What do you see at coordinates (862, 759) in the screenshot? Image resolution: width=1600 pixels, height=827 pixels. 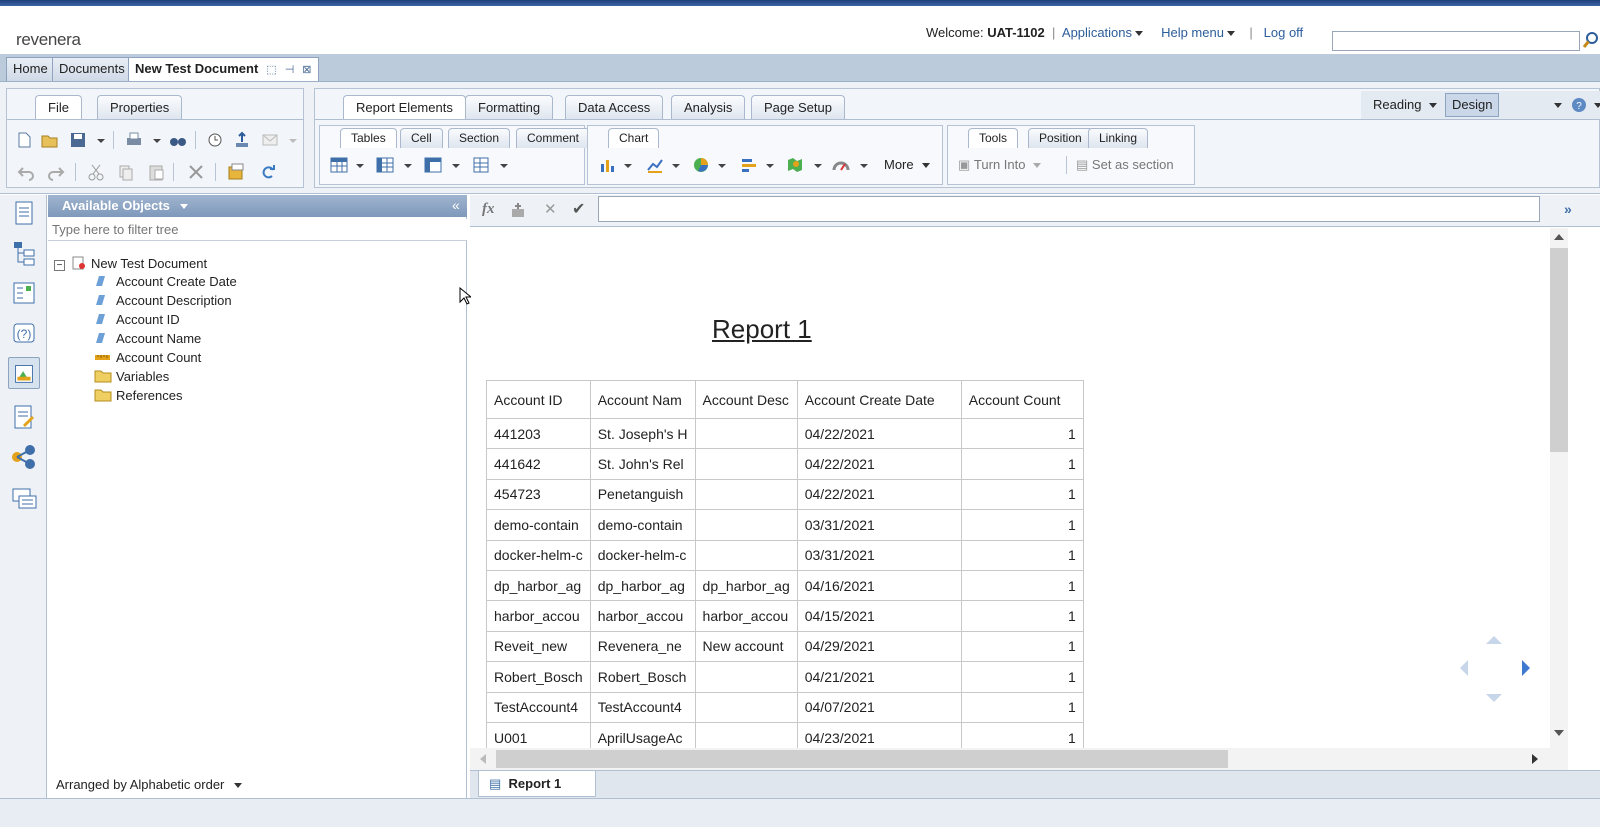 I see `scroll-thumb` at bounding box center [862, 759].